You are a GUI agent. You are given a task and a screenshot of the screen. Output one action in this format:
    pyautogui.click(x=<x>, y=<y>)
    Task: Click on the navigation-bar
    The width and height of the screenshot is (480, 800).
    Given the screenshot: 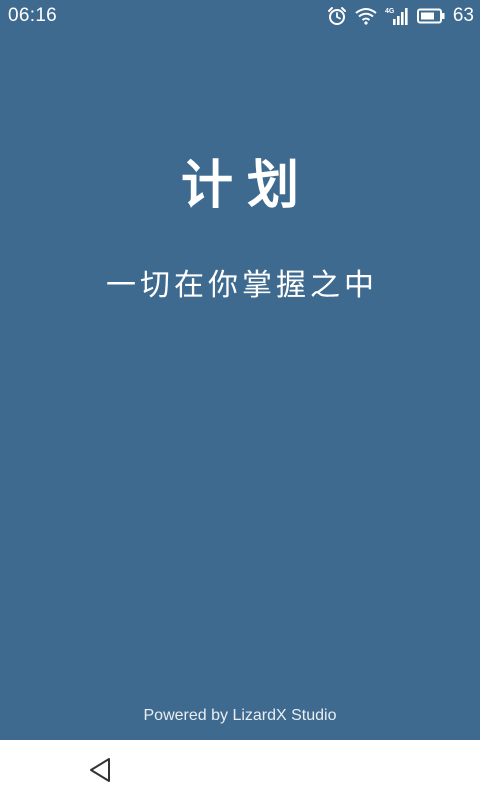 What is the action you would take?
    pyautogui.click(x=240, y=770)
    